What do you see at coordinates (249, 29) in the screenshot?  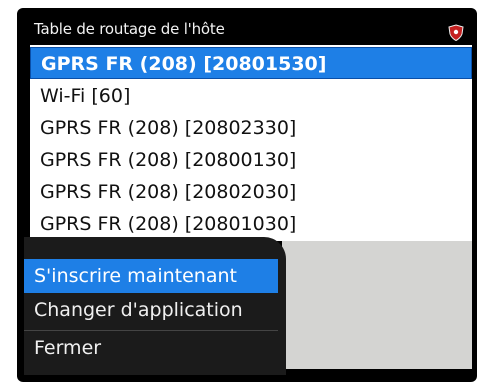 I see `title-bar: Table de routage de l'hôte` at bounding box center [249, 29].